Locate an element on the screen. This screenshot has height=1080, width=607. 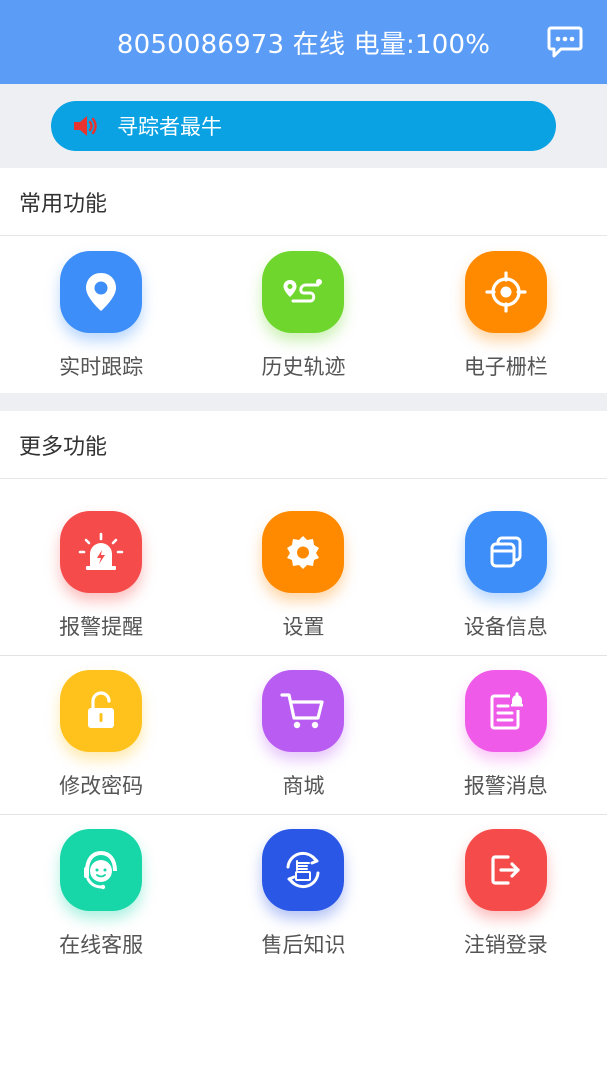
logout-button: 注销登录 is located at coordinates (506, 894).